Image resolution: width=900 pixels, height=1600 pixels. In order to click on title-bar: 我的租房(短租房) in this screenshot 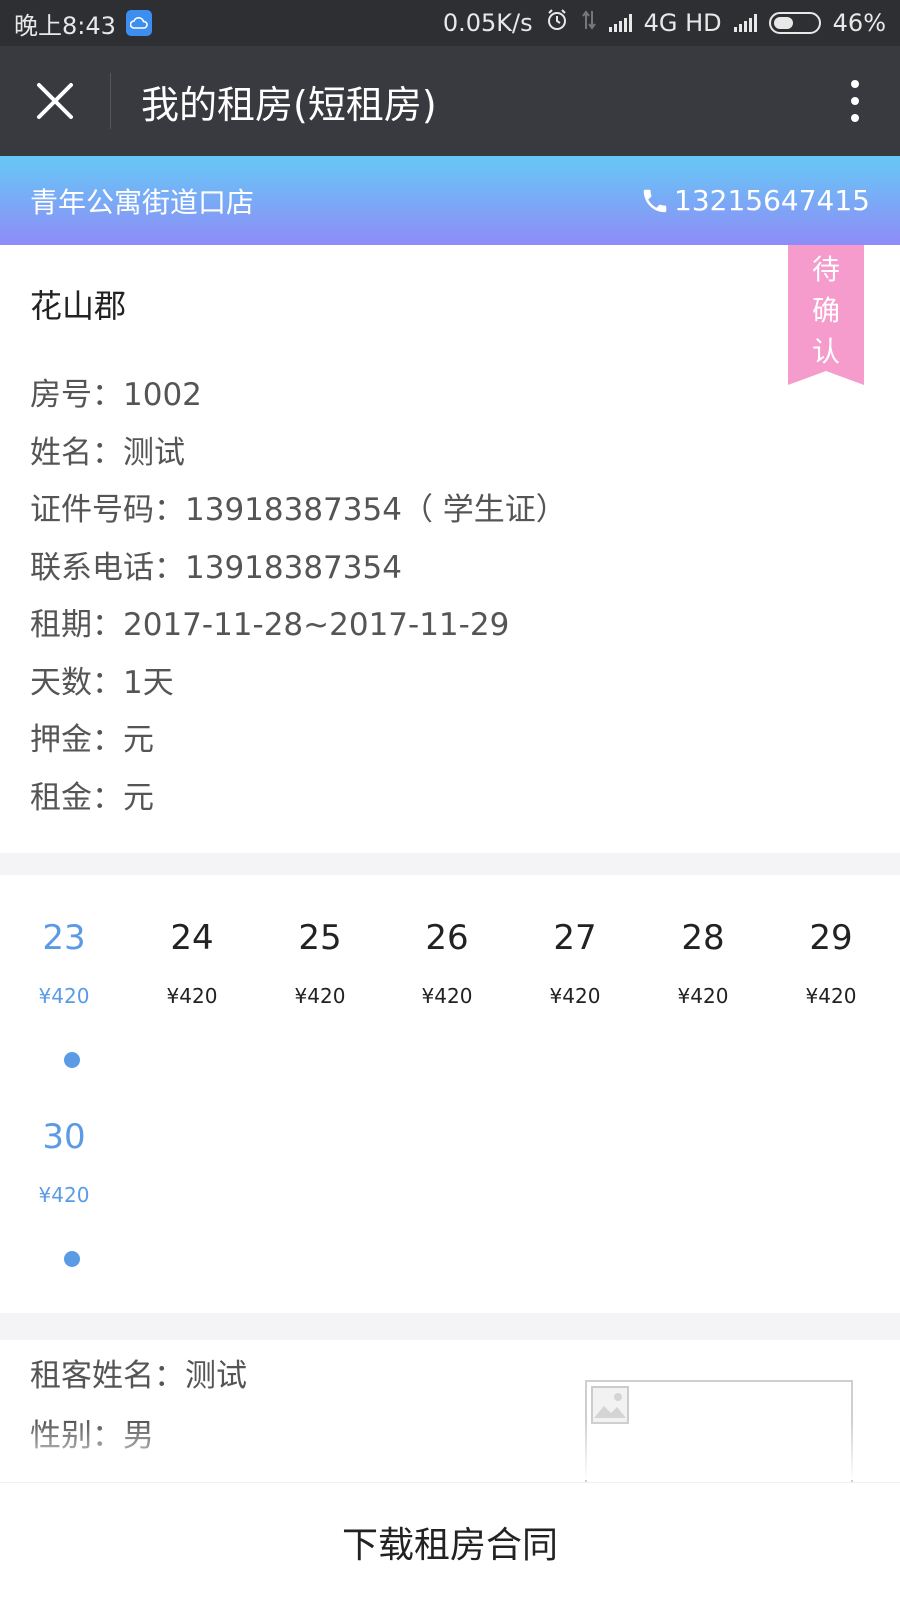, I will do `click(450, 101)`.